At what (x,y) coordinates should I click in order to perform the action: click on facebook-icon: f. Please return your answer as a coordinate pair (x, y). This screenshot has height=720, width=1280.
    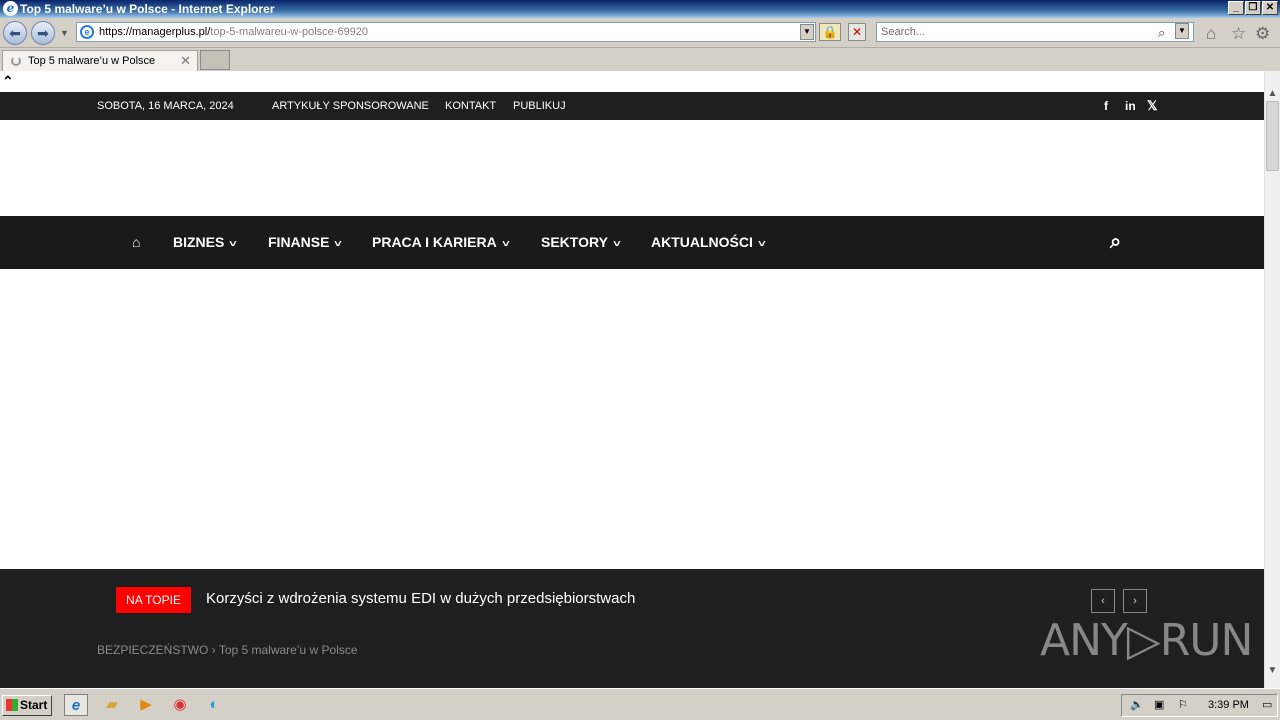
    Looking at the image, I should click on (1106, 106).